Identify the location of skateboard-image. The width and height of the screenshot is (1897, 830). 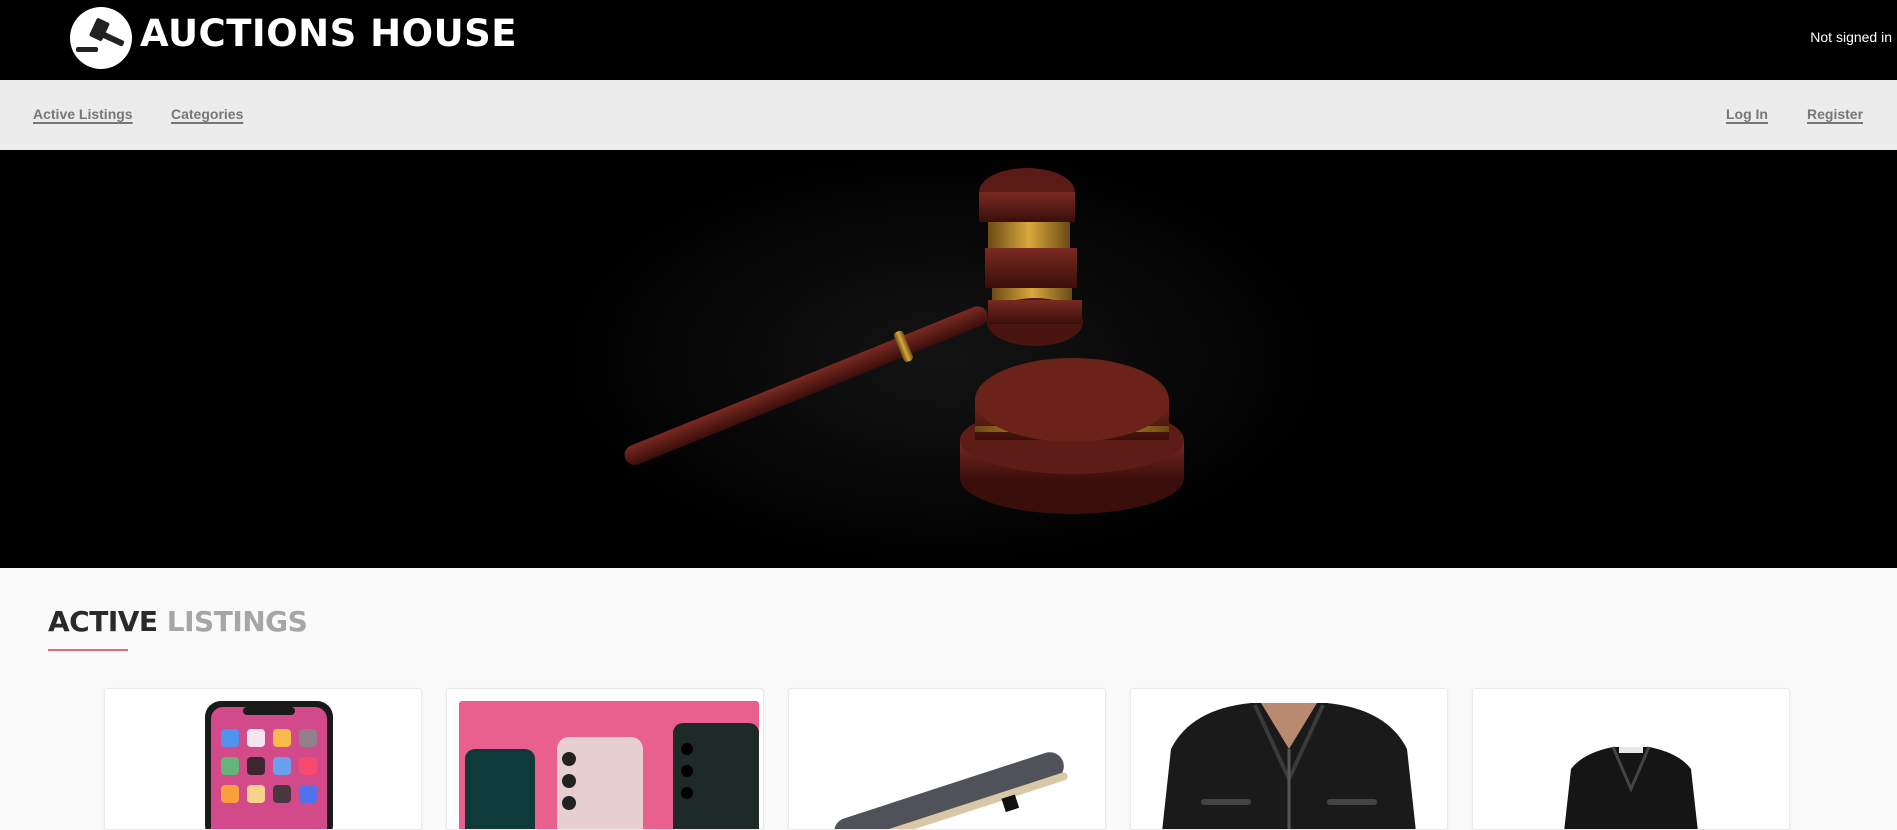
(951, 790).